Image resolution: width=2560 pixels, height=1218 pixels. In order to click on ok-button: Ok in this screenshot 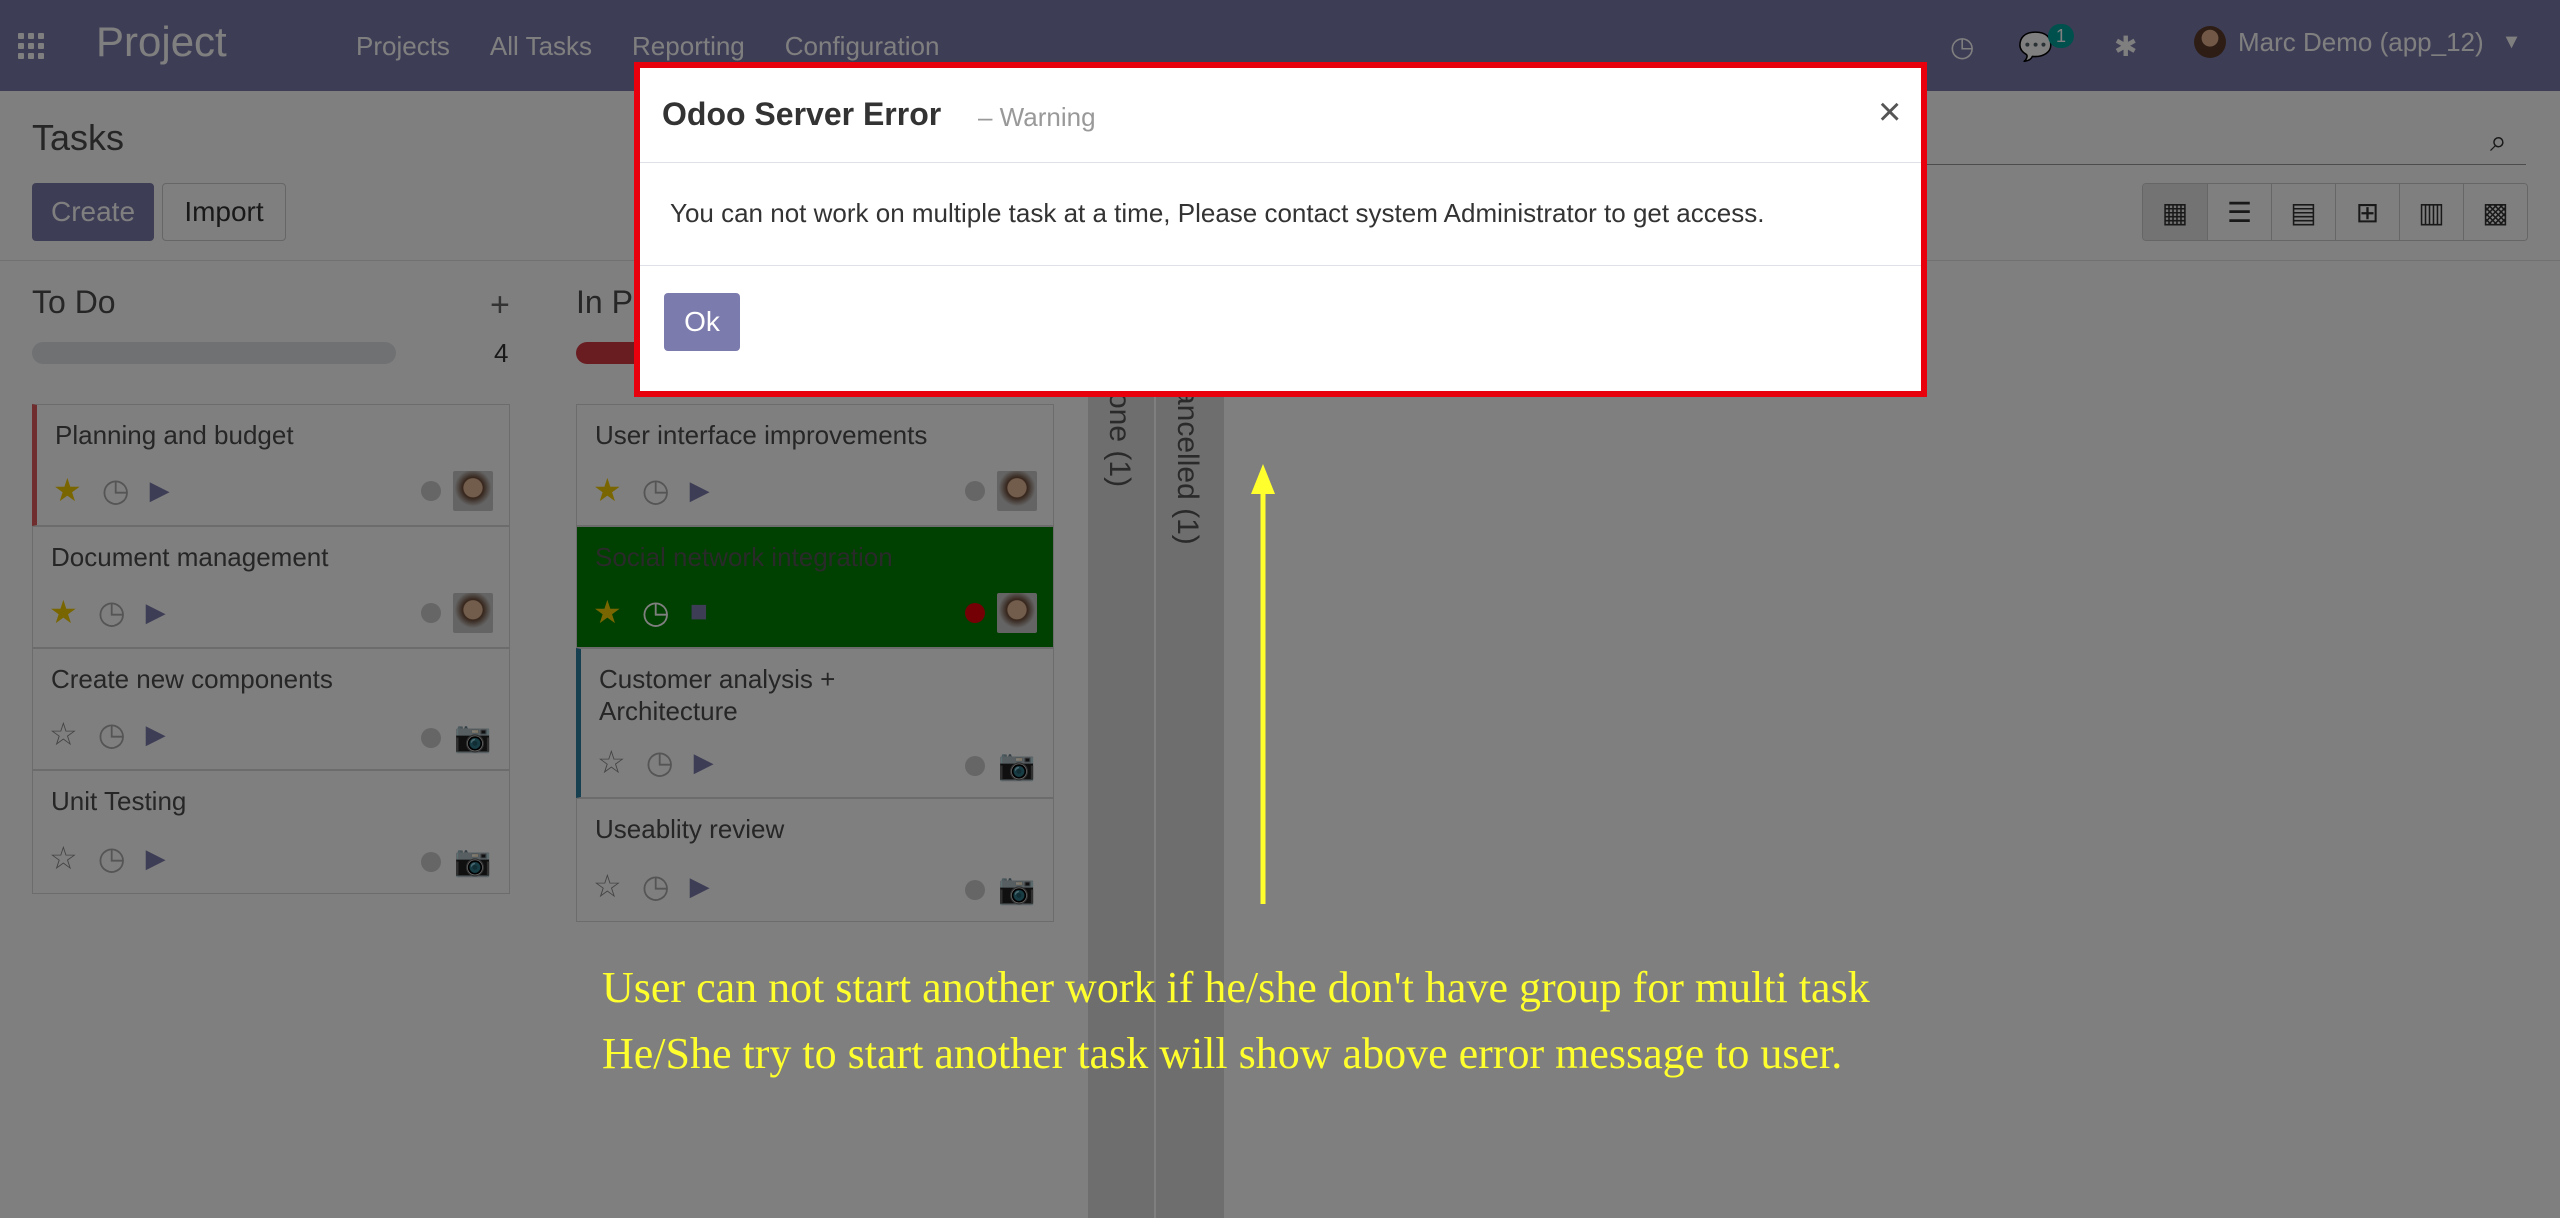, I will do `click(702, 322)`.